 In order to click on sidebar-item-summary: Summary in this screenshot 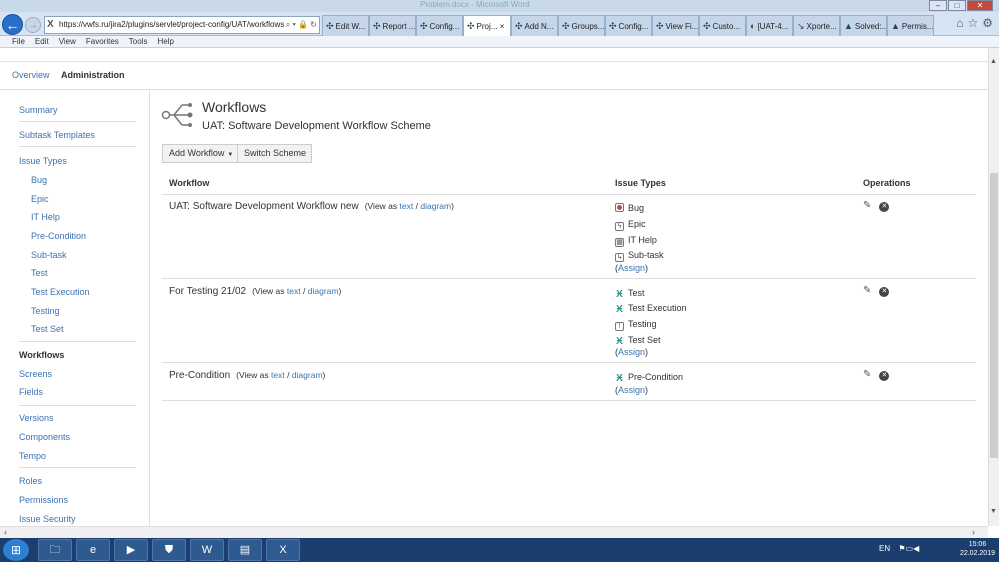, I will do `click(38, 110)`.